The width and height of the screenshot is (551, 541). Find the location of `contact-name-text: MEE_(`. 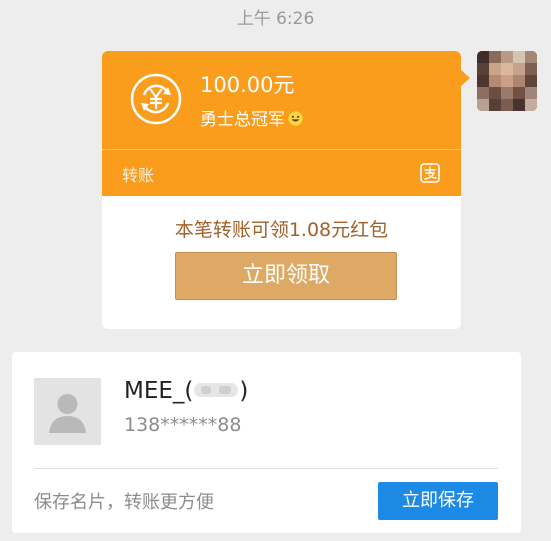

contact-name-text: MEE_( is located at coordinates (159, 391).